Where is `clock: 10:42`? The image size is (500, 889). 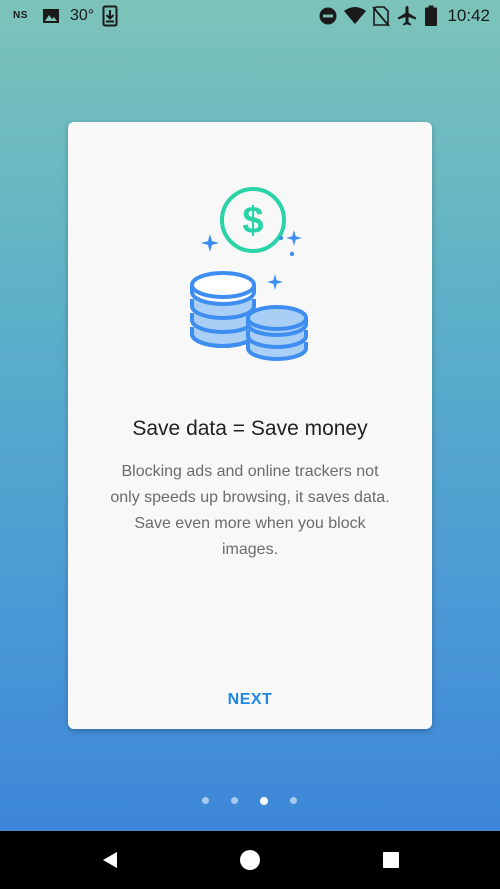
clock: 10:42 is located at coordinates (468, 15).